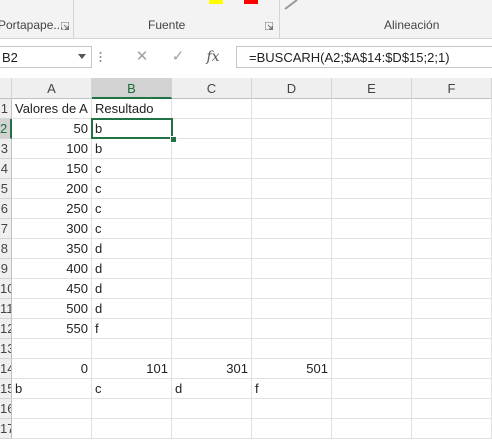  I want to click on cell-e9, so click(372, 269).